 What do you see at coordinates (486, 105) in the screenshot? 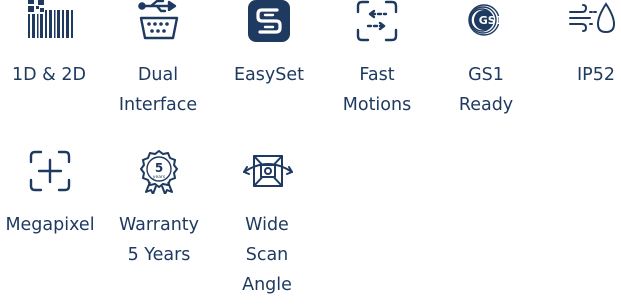
I see `feature-label-line: Ready` at bounding box center [486, 105].